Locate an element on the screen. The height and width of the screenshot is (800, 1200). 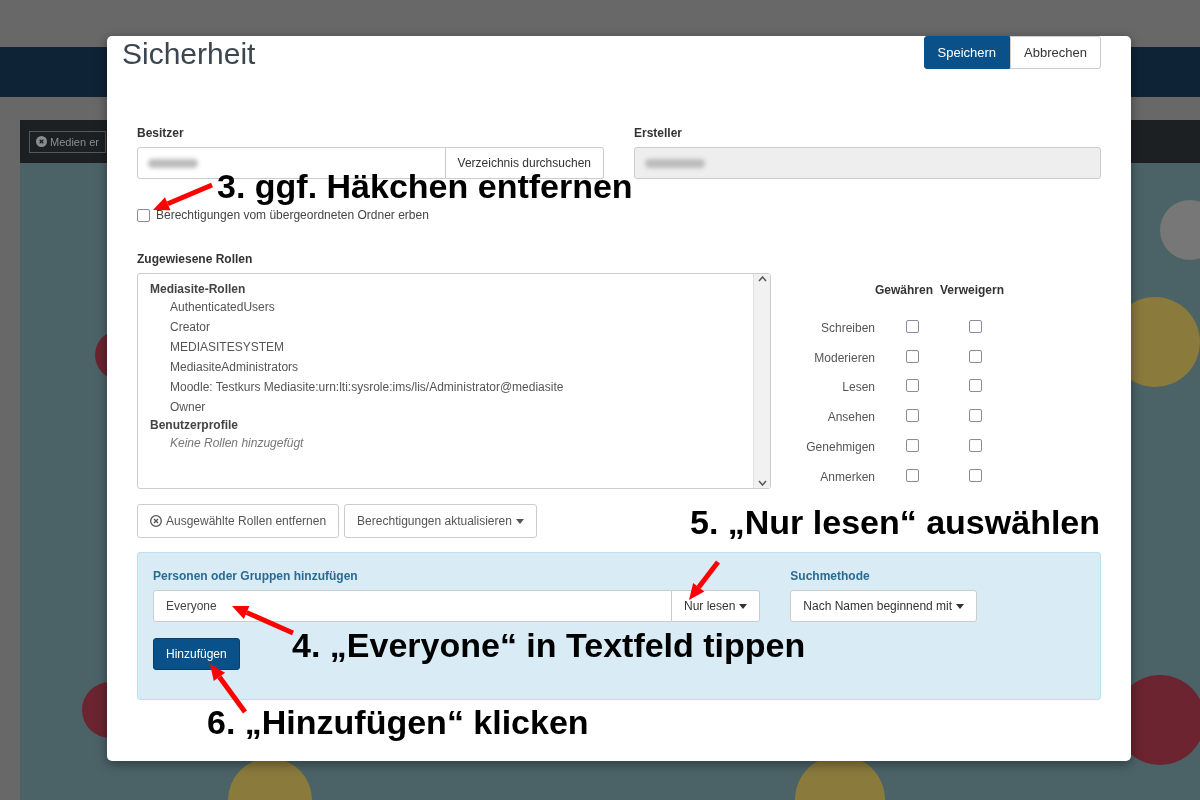
remove-roles-button: Ausgewählte Rollen entfernen is located at coordinates (238, 521).